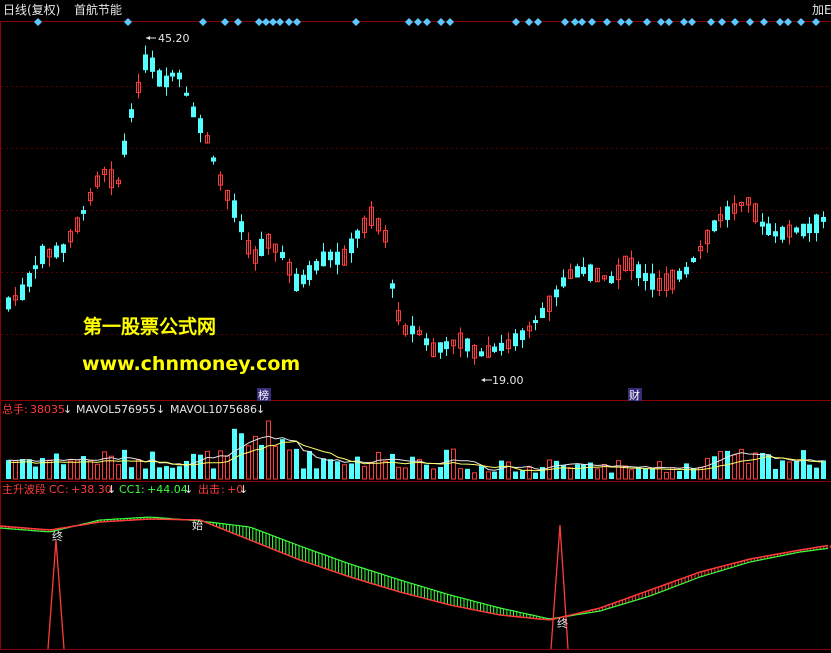 The width and height of the screenshot is (831, 653). What do you see at coordinates (508, 380) in the screenshot?
I see `low-price-label: 19.00` at bounding box center [508, 380].